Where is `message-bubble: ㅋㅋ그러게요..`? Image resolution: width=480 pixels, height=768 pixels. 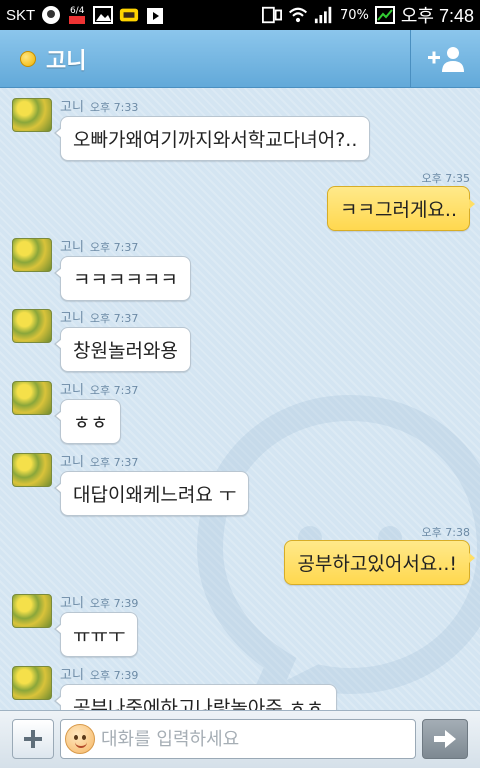
message-bubble: ㅋㅋ그러게요.. is located at coordinates (401, 208).